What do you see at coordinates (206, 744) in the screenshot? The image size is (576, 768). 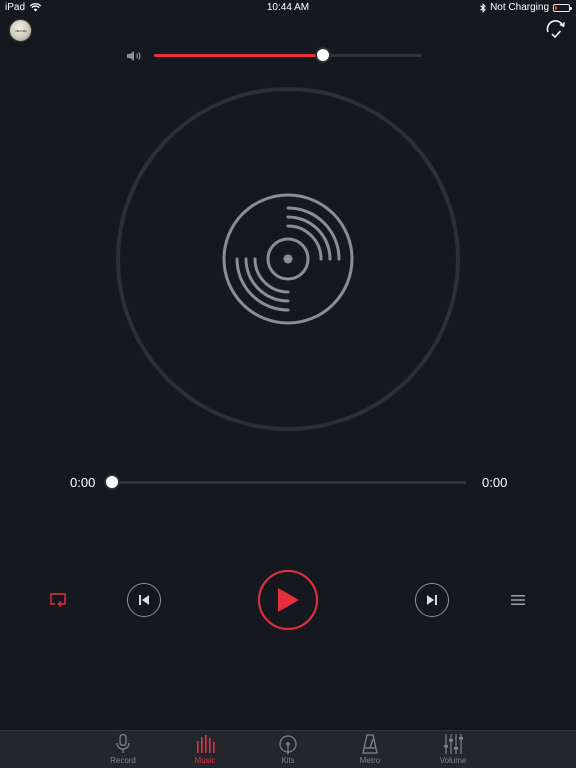 I see `equalizer-bars-icon` at bounding box center [206, 744].